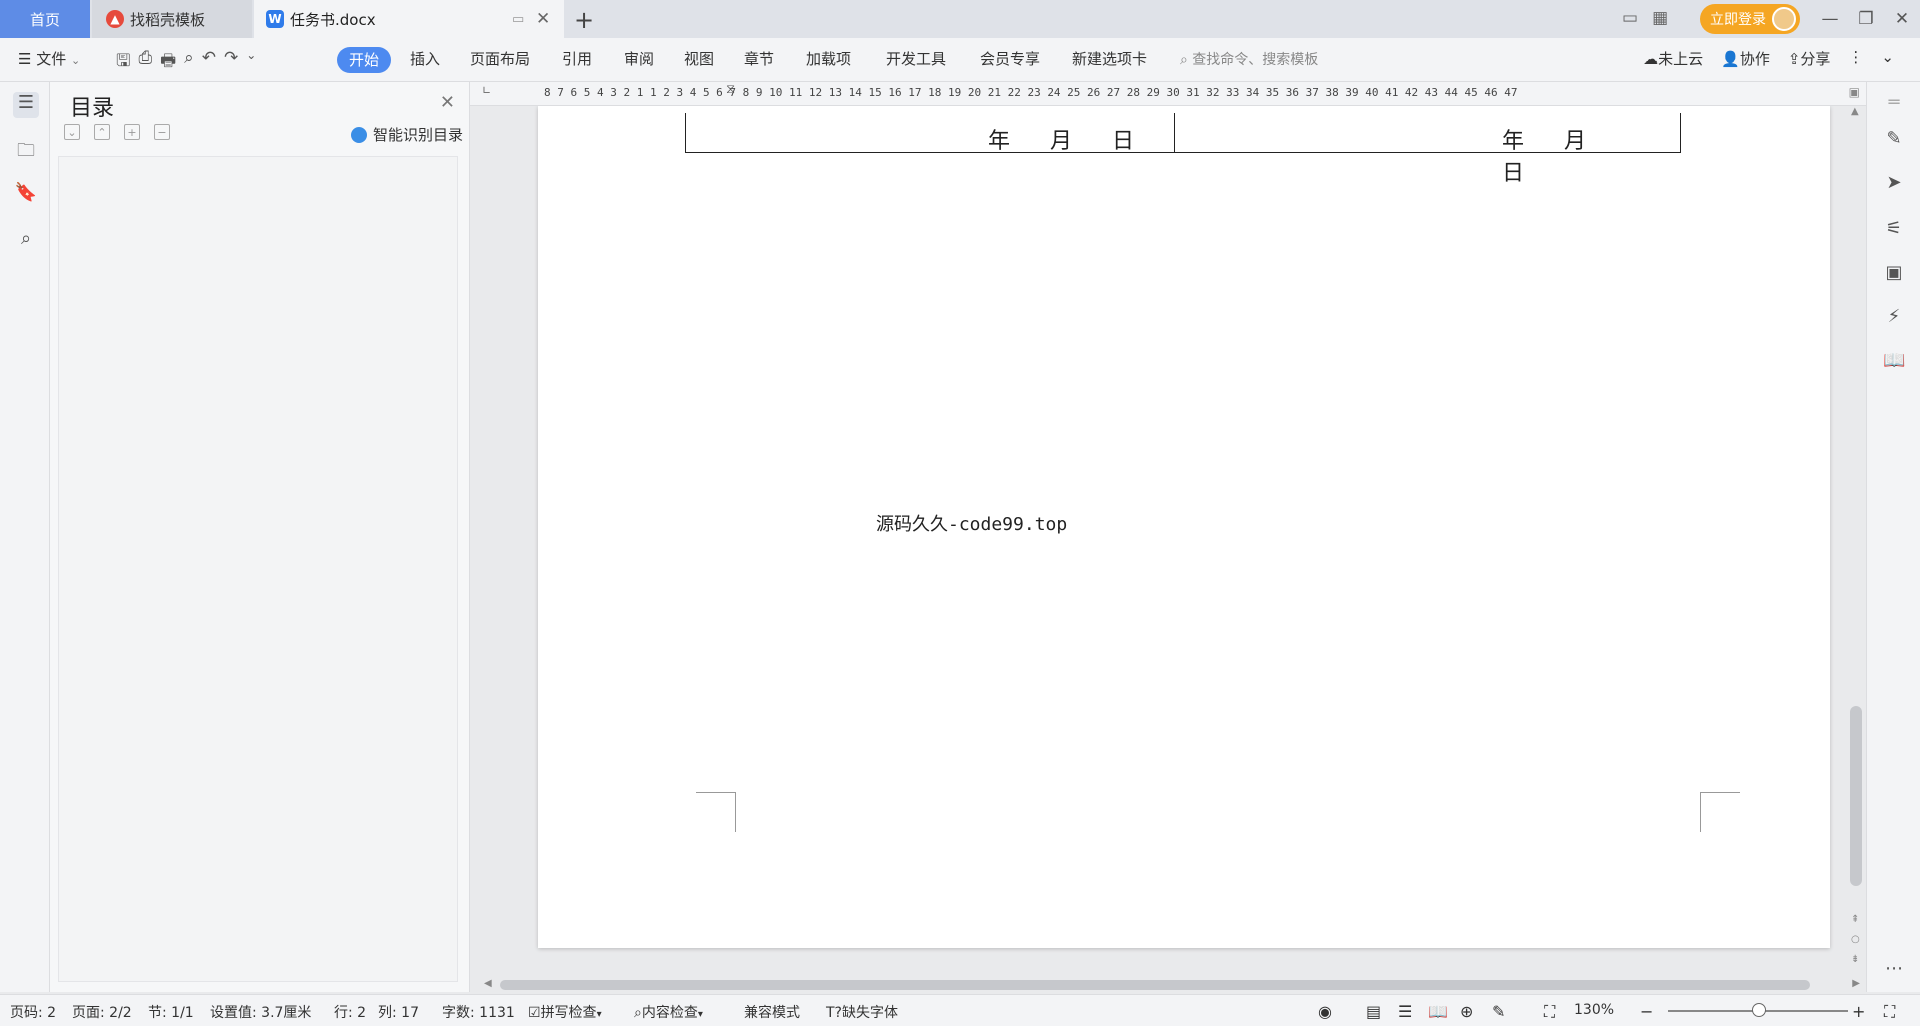 The image size is (1920, 1026). I want to click on smart-toc-button: 智能识别目录, so click(406, 134).